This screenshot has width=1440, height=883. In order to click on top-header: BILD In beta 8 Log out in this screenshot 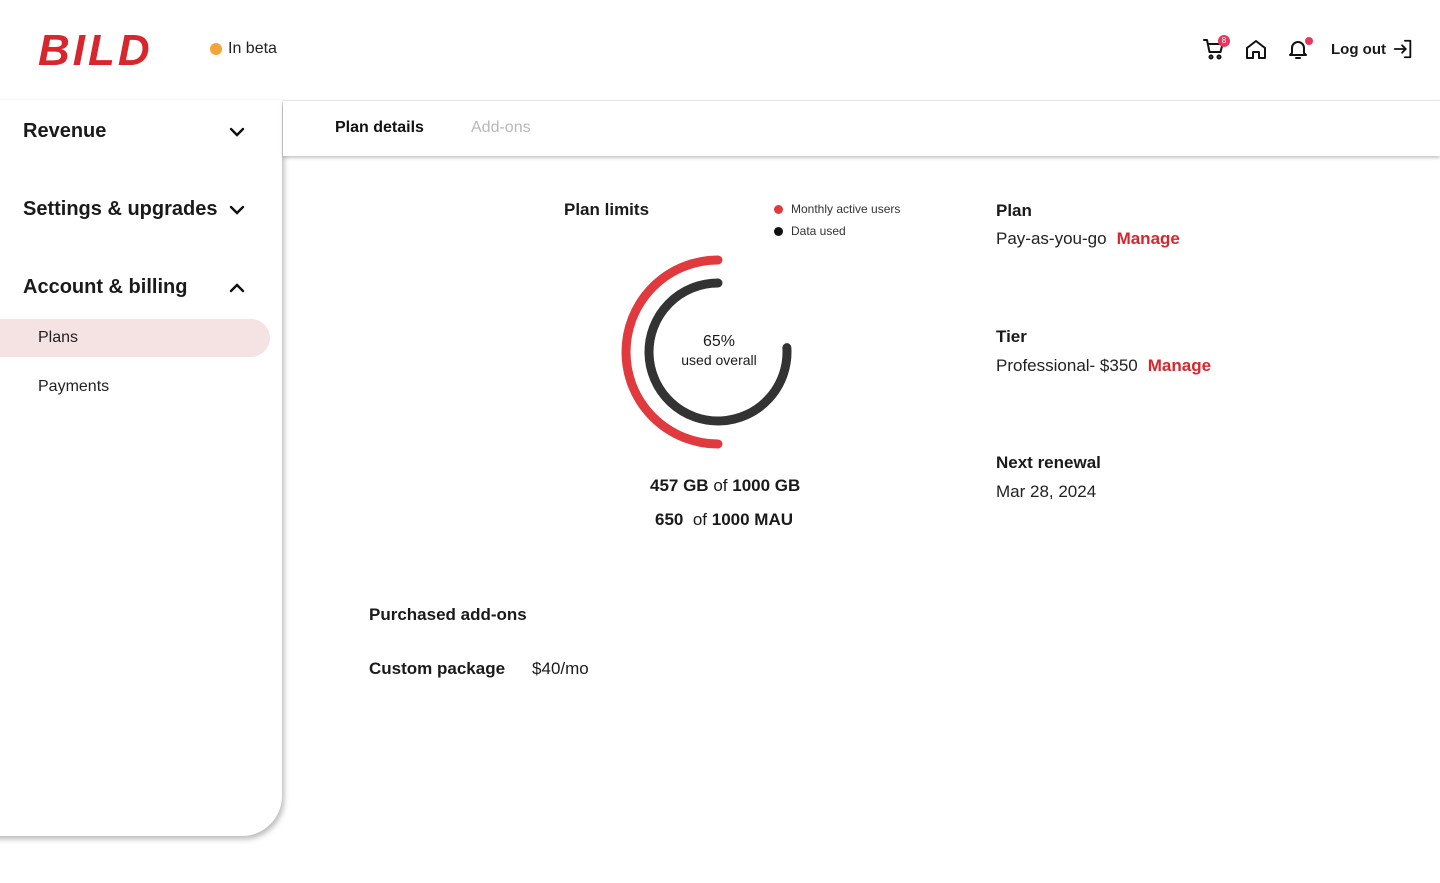, I will do `click(720, 50)`.